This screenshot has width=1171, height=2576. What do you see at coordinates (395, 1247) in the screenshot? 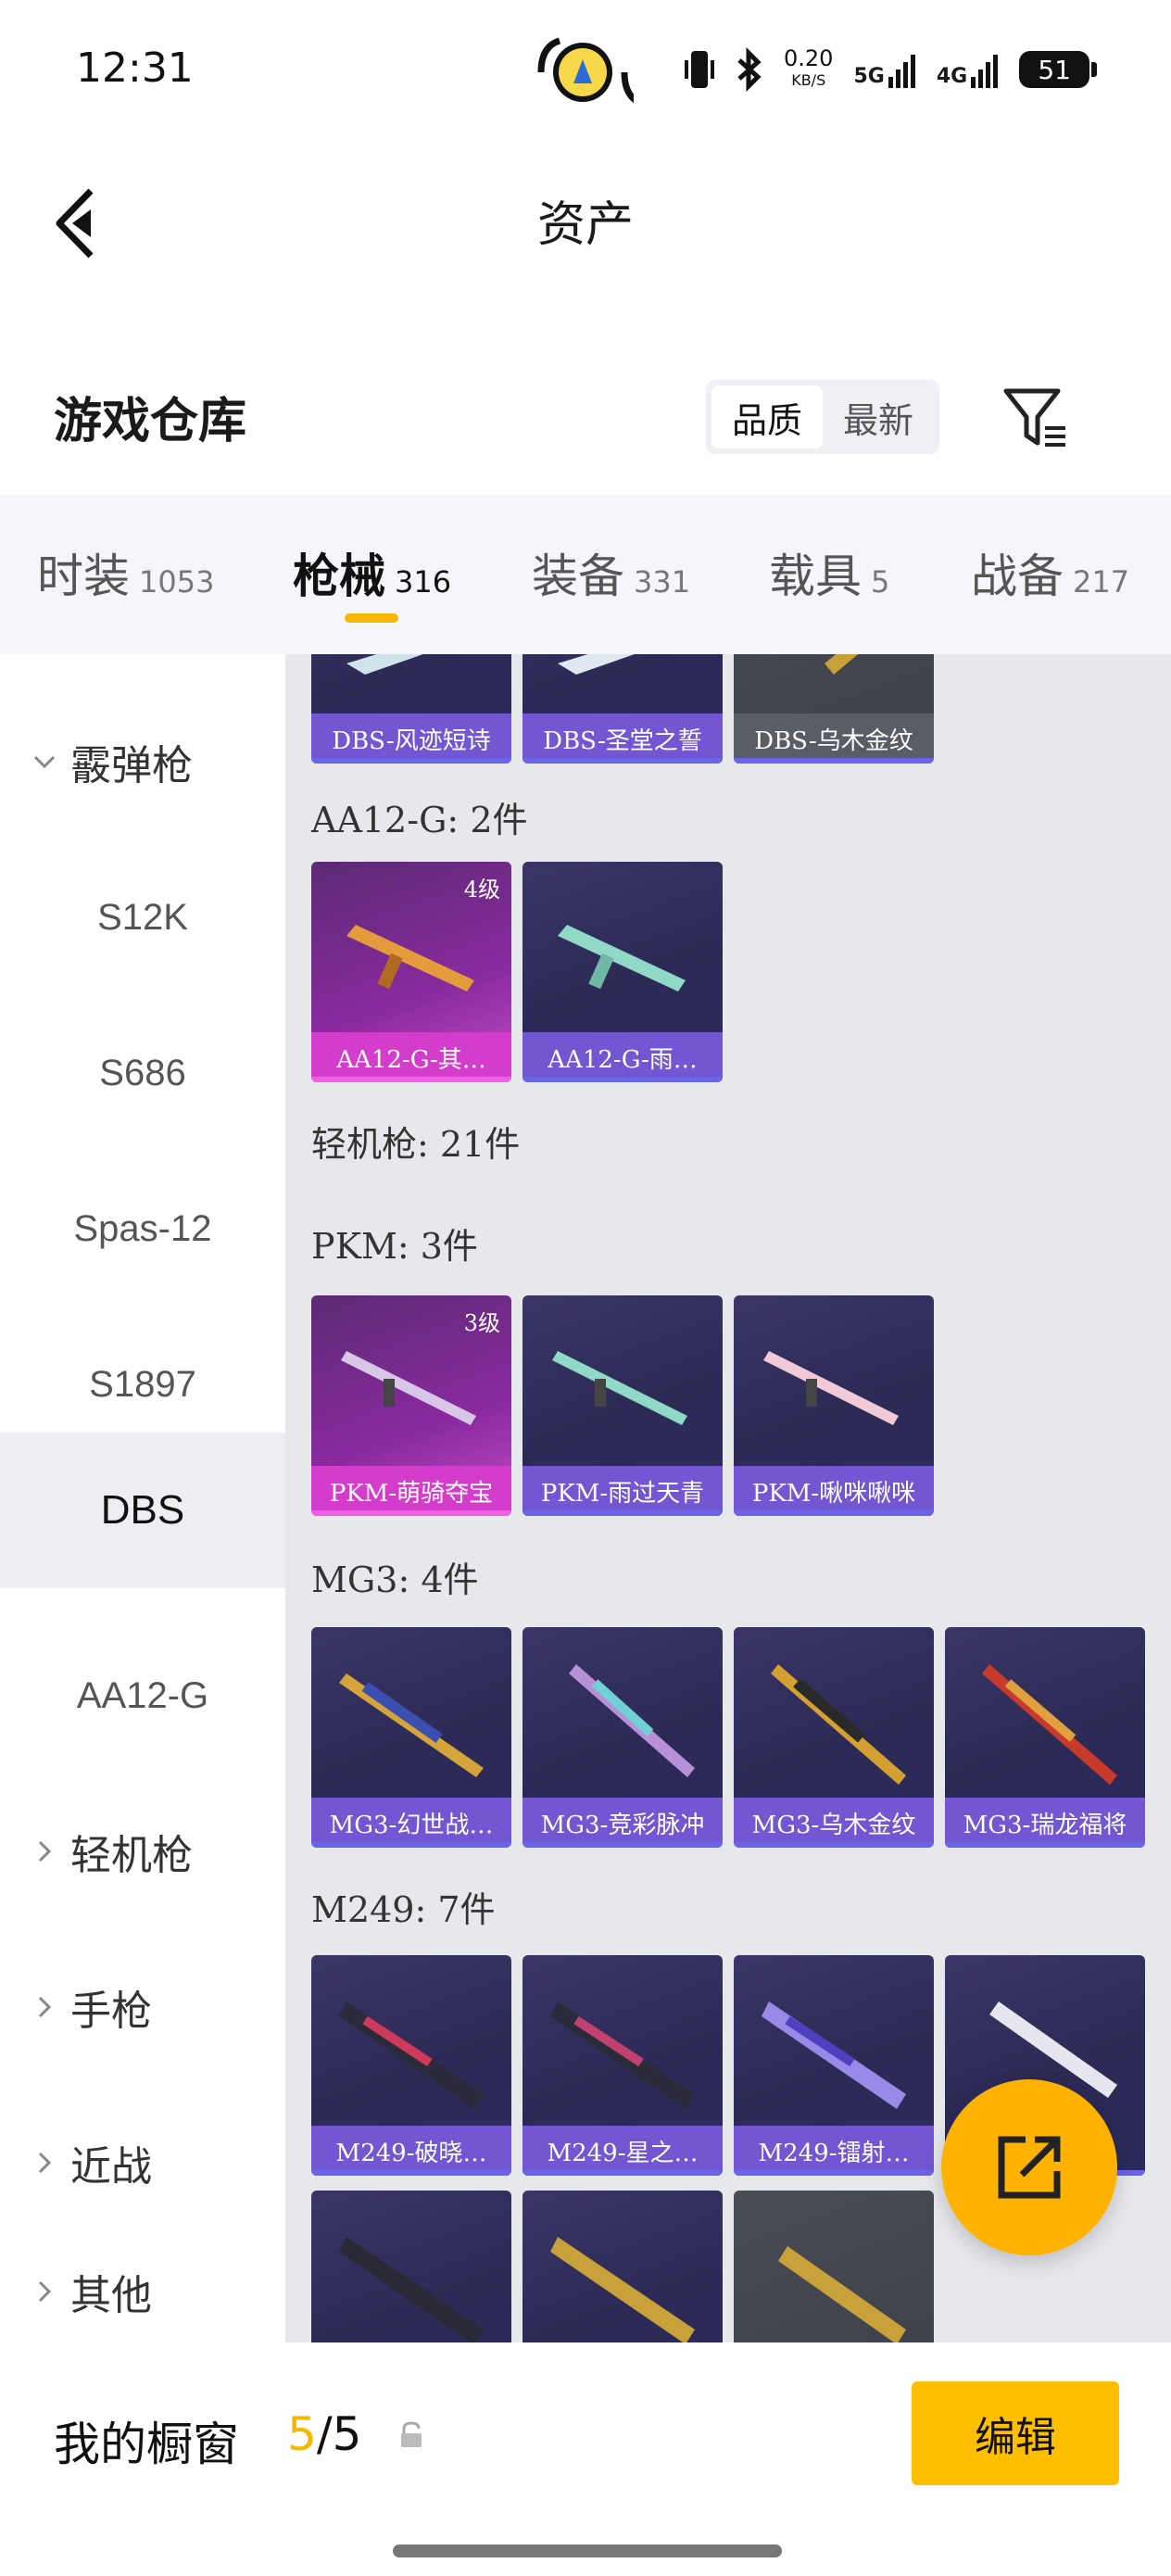
I see `section-label-pkm: PKM: 3件` at bounding box center [395, 1247].